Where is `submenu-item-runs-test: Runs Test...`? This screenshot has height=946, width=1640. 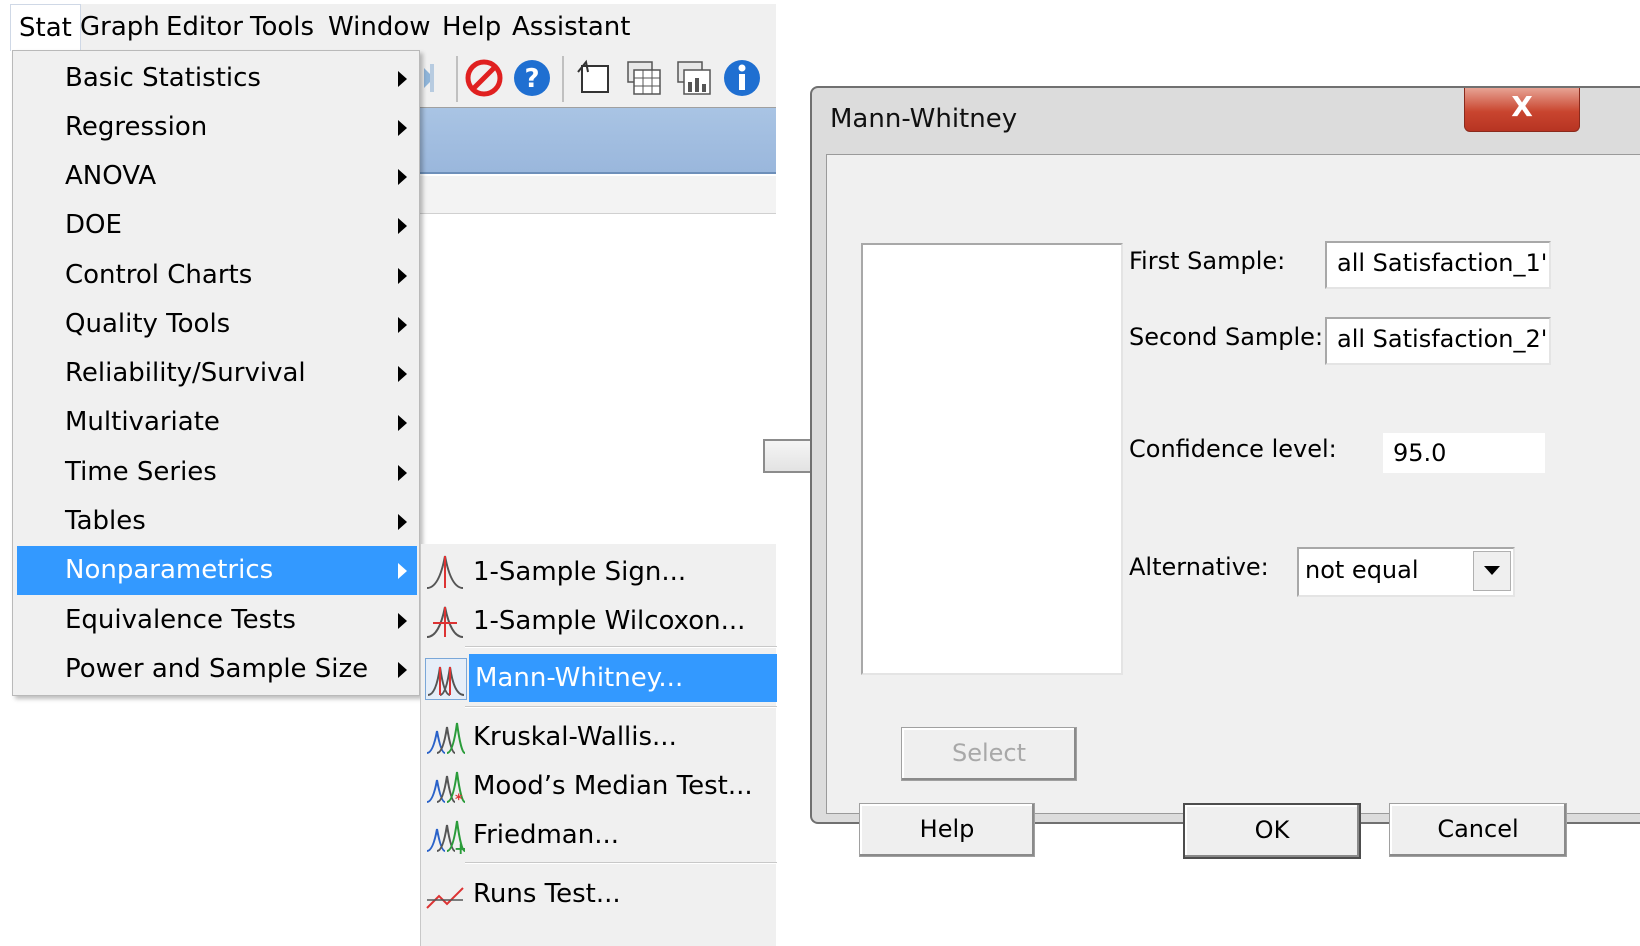 submenu-item-runs-test: Runs Test... is located at coordinates (600, 894).